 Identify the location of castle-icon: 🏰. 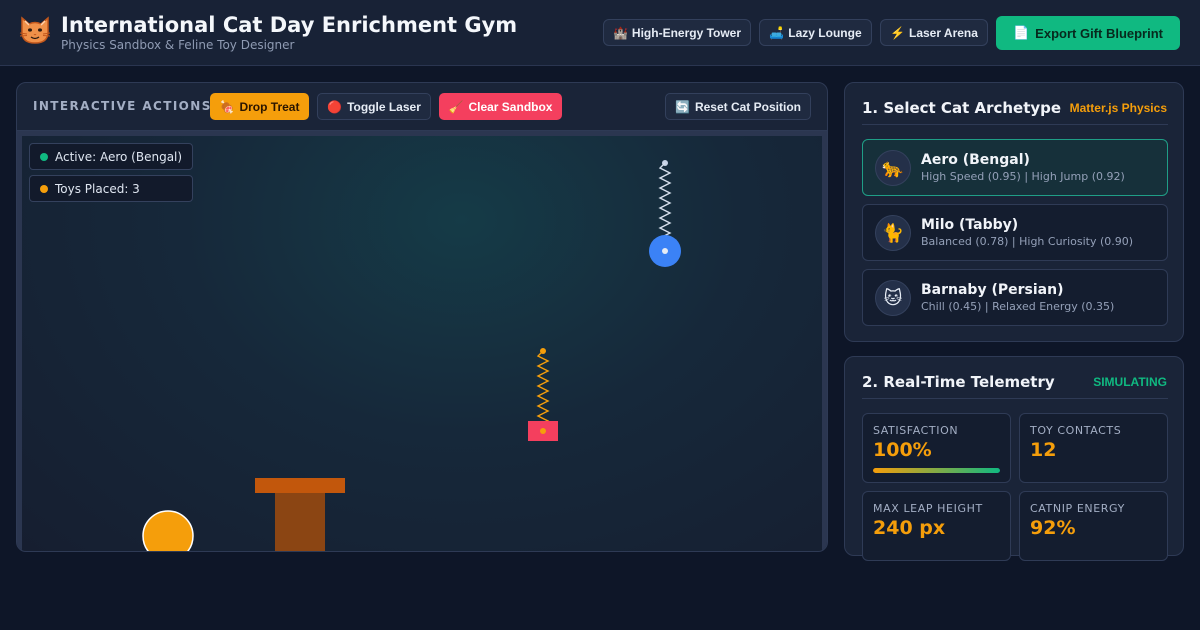
(620, 32).